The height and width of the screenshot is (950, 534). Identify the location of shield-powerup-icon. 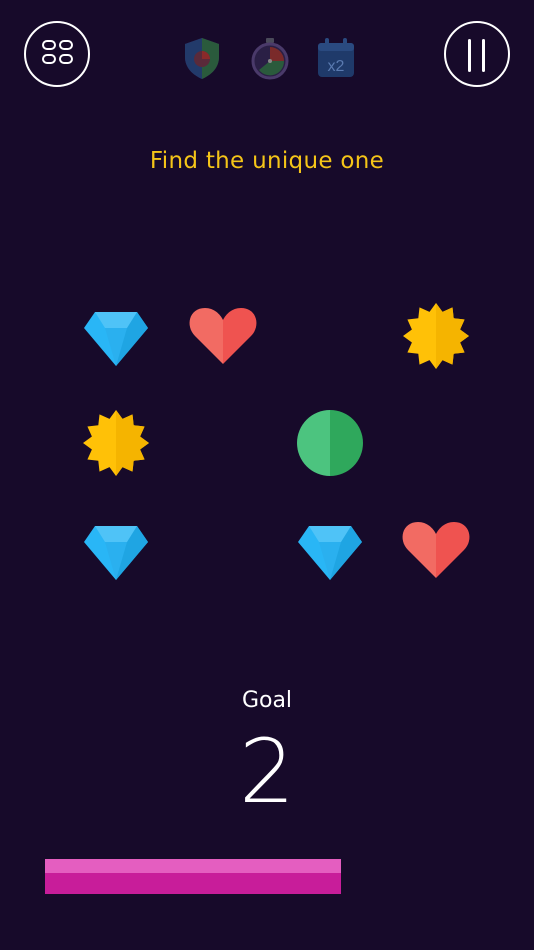
(202, 58).